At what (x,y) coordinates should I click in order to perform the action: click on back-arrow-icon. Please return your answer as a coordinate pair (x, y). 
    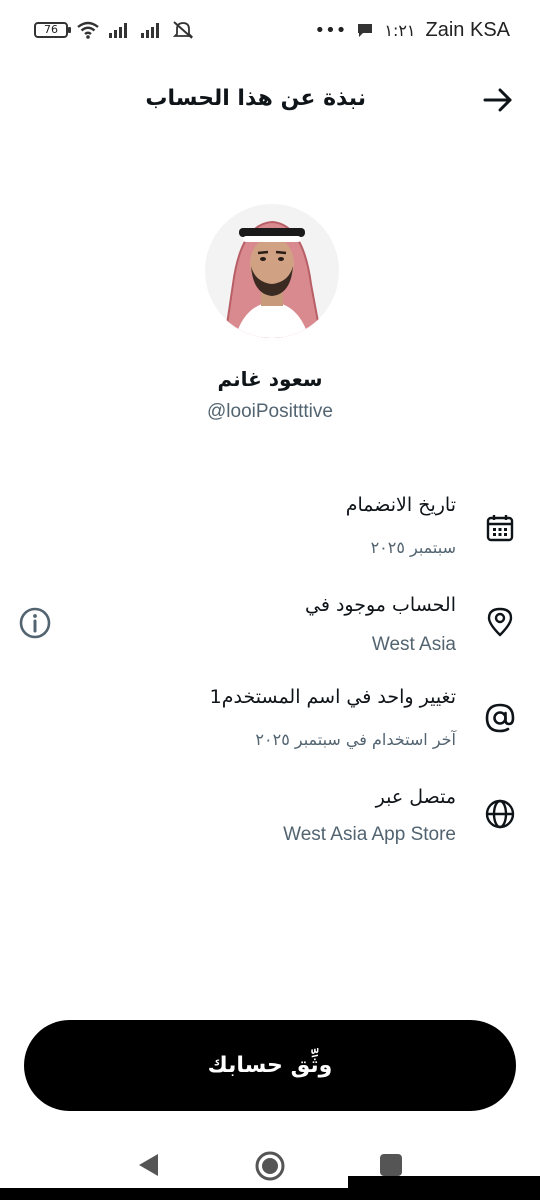
    Looking at the image, I should click on (498, 100).